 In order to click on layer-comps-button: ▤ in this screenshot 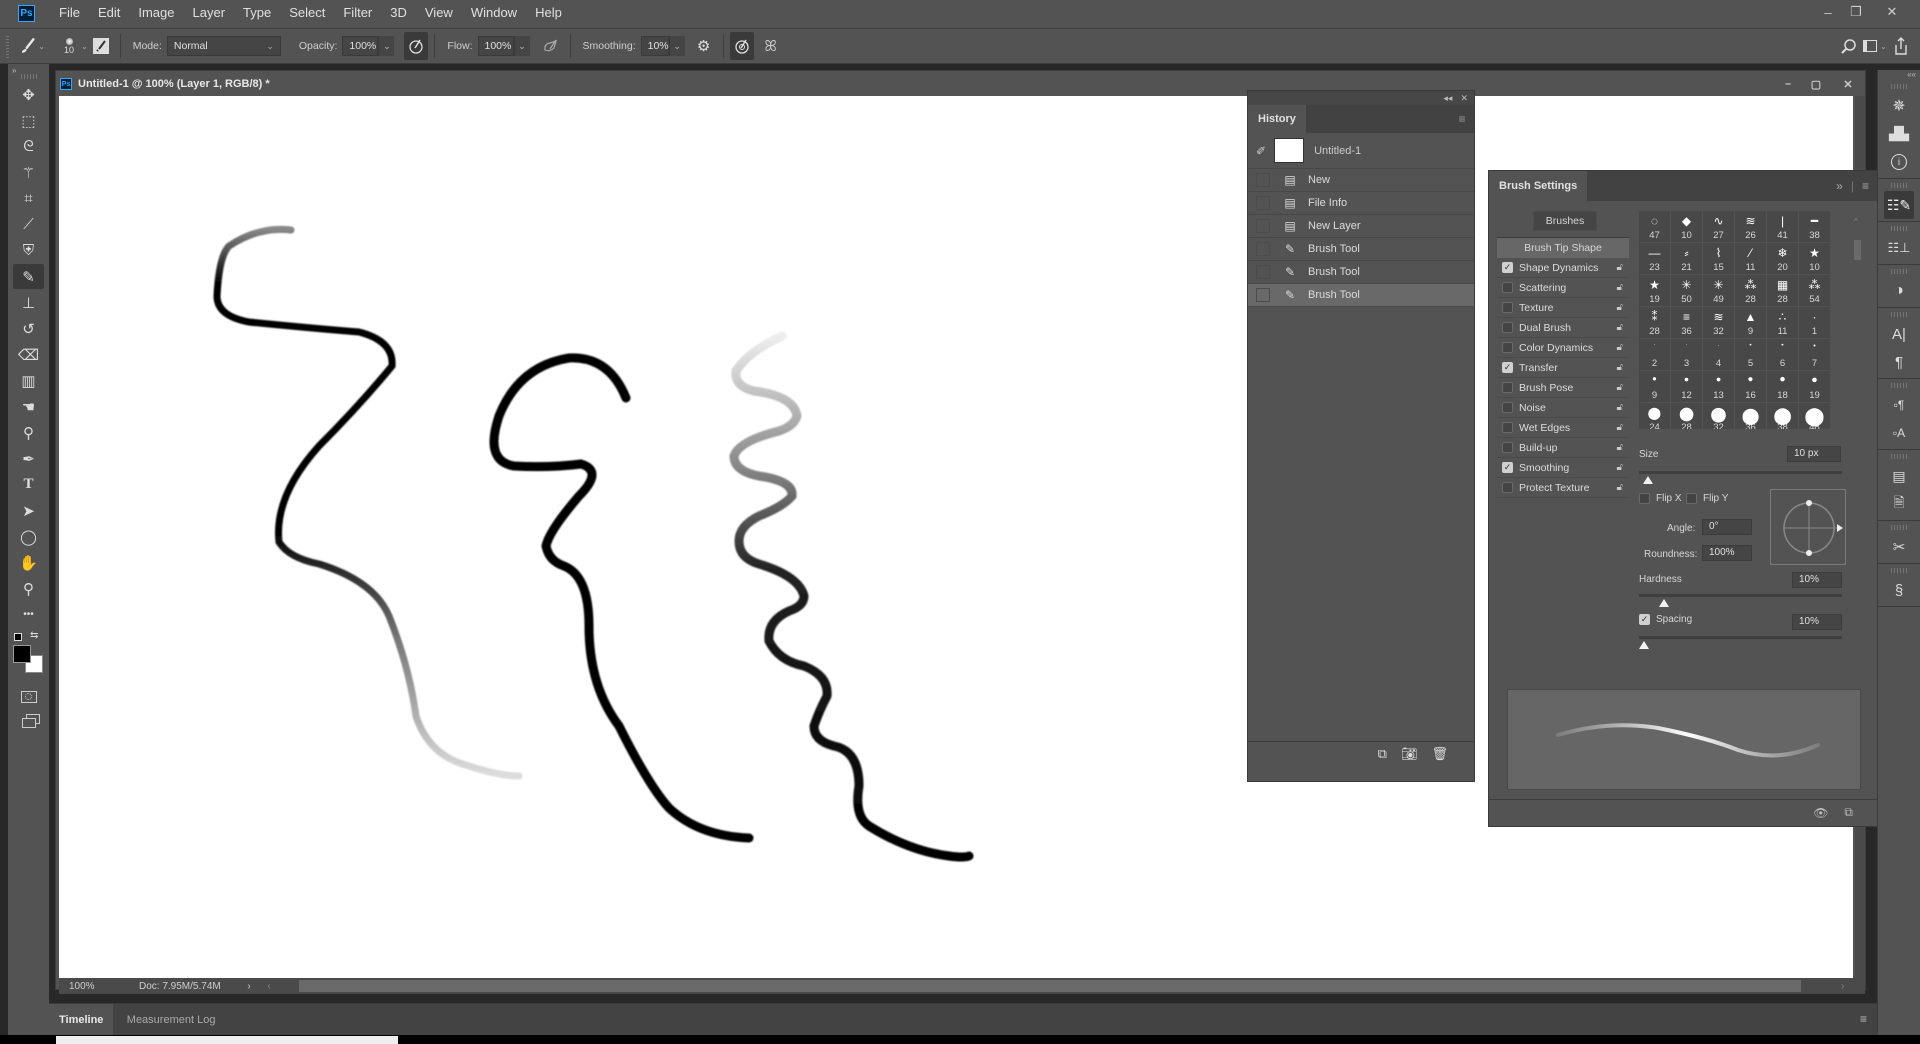, I will do `click(1899, 476)`.